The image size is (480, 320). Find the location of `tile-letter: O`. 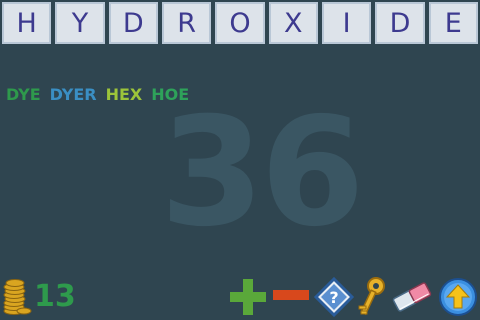

tile-letter: O is located at coordinates (240, 23).